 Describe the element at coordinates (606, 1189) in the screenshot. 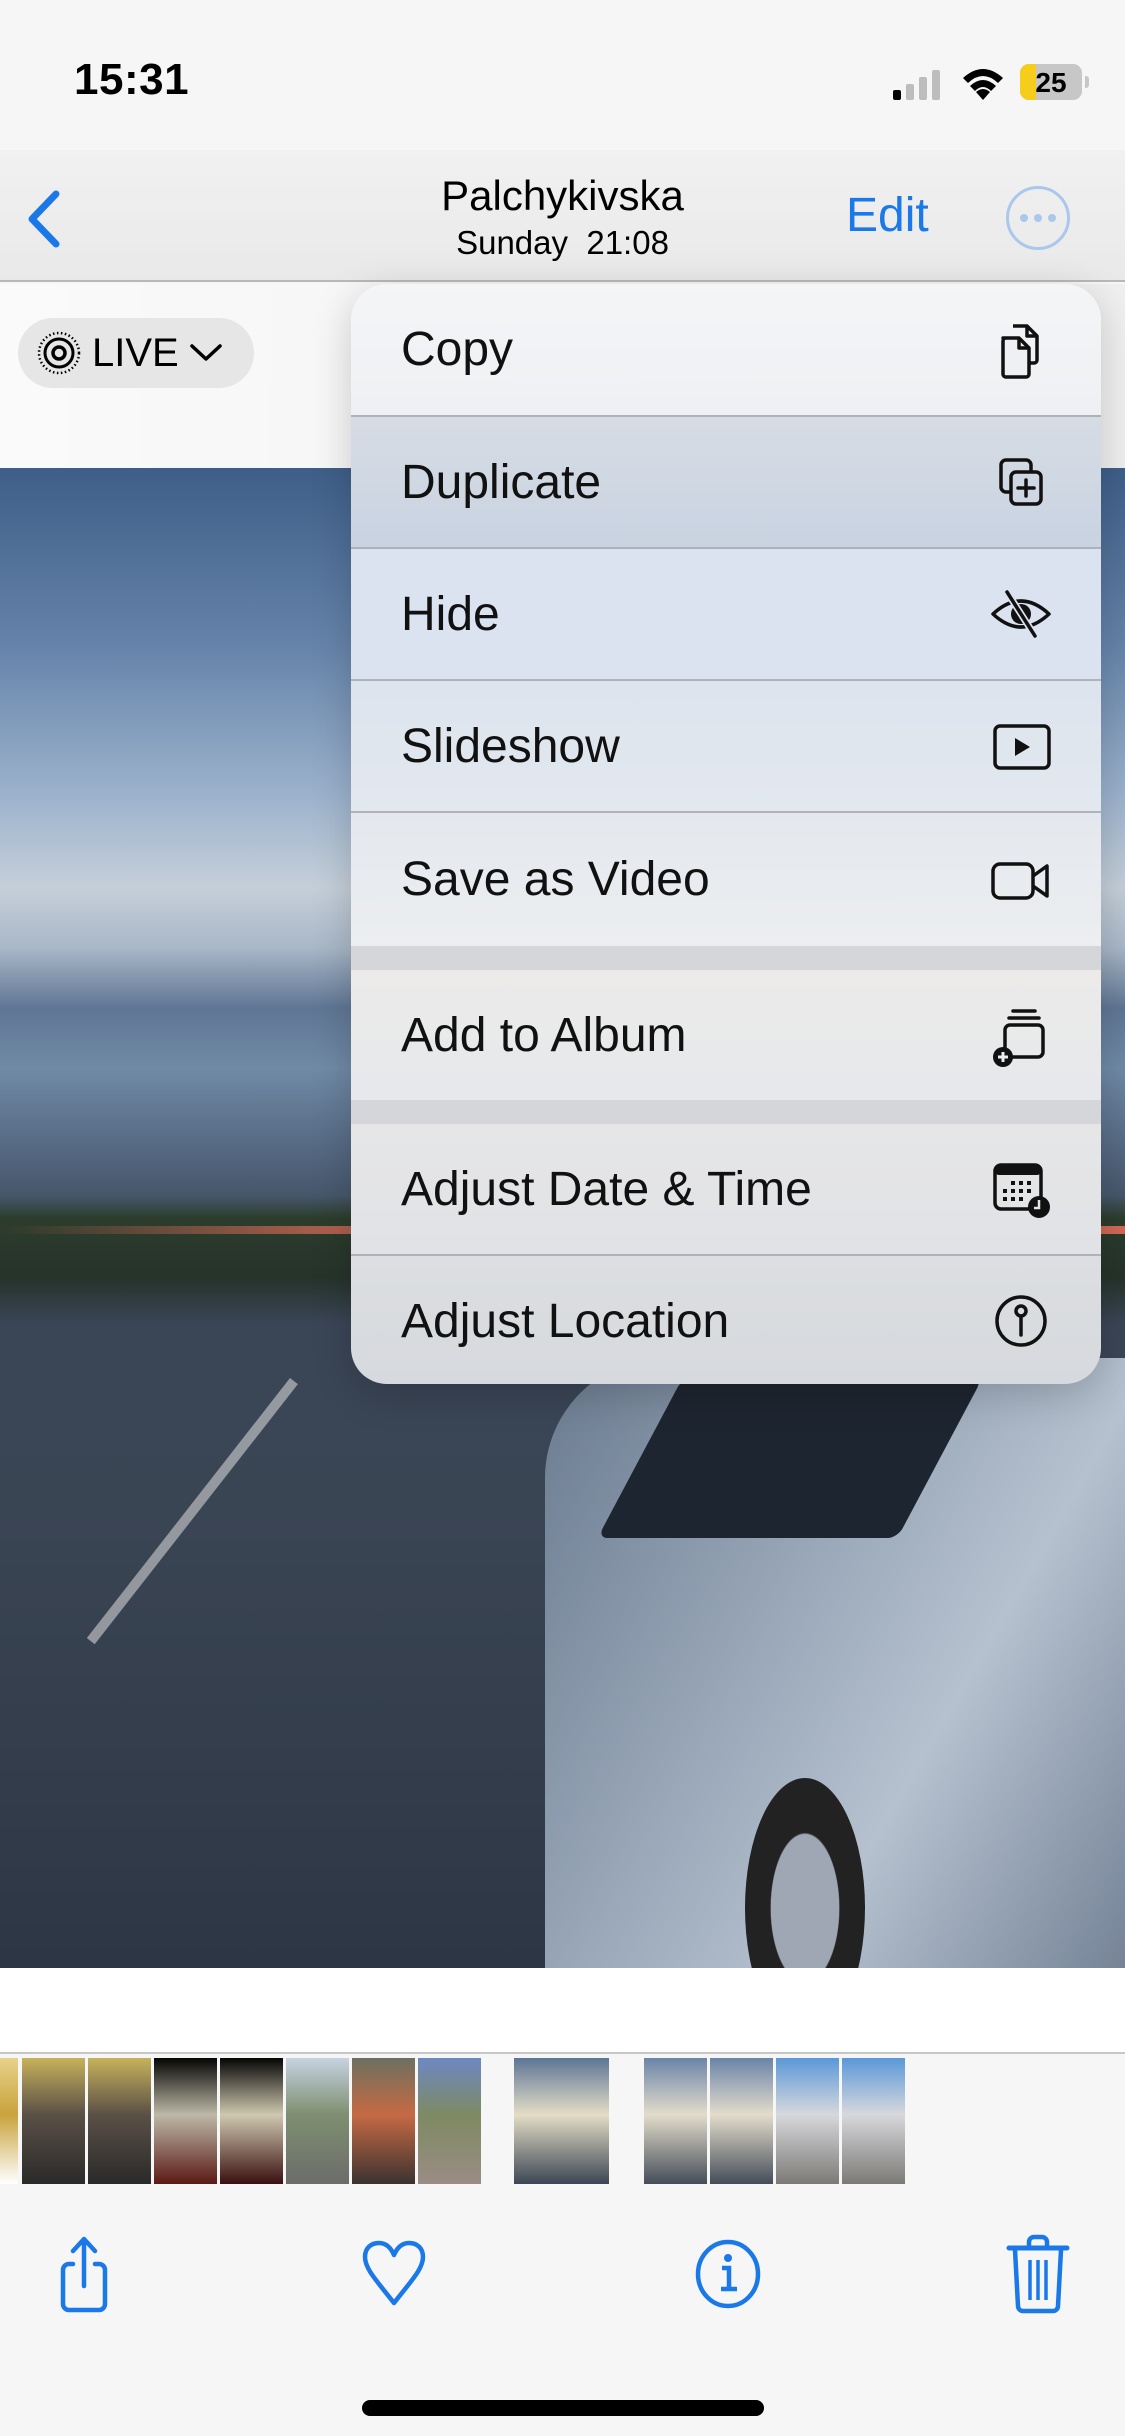

I see `menu-item-label: Adjust Date & Time` at that location.